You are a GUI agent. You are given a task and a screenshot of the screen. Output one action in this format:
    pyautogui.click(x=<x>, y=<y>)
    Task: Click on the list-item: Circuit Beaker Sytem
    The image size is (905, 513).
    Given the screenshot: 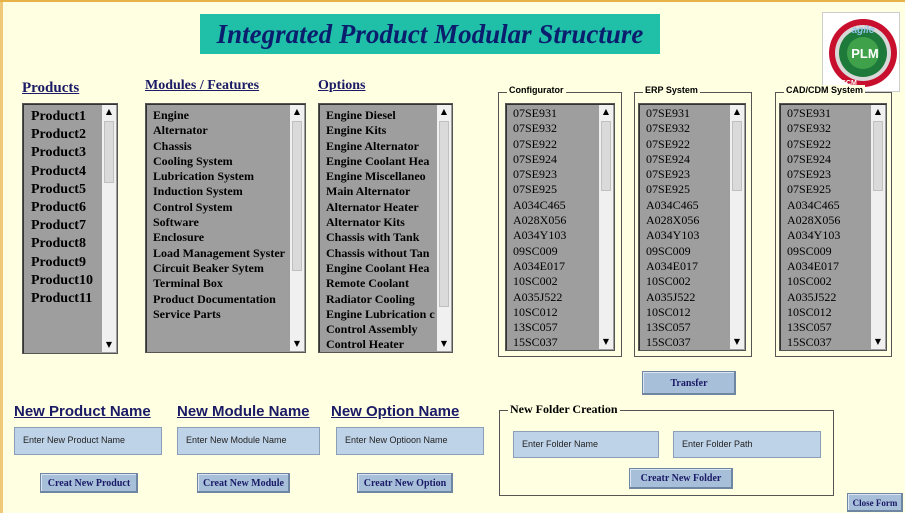 What is the action you would take?
    pyautogui.click(x=225, y=268)
    